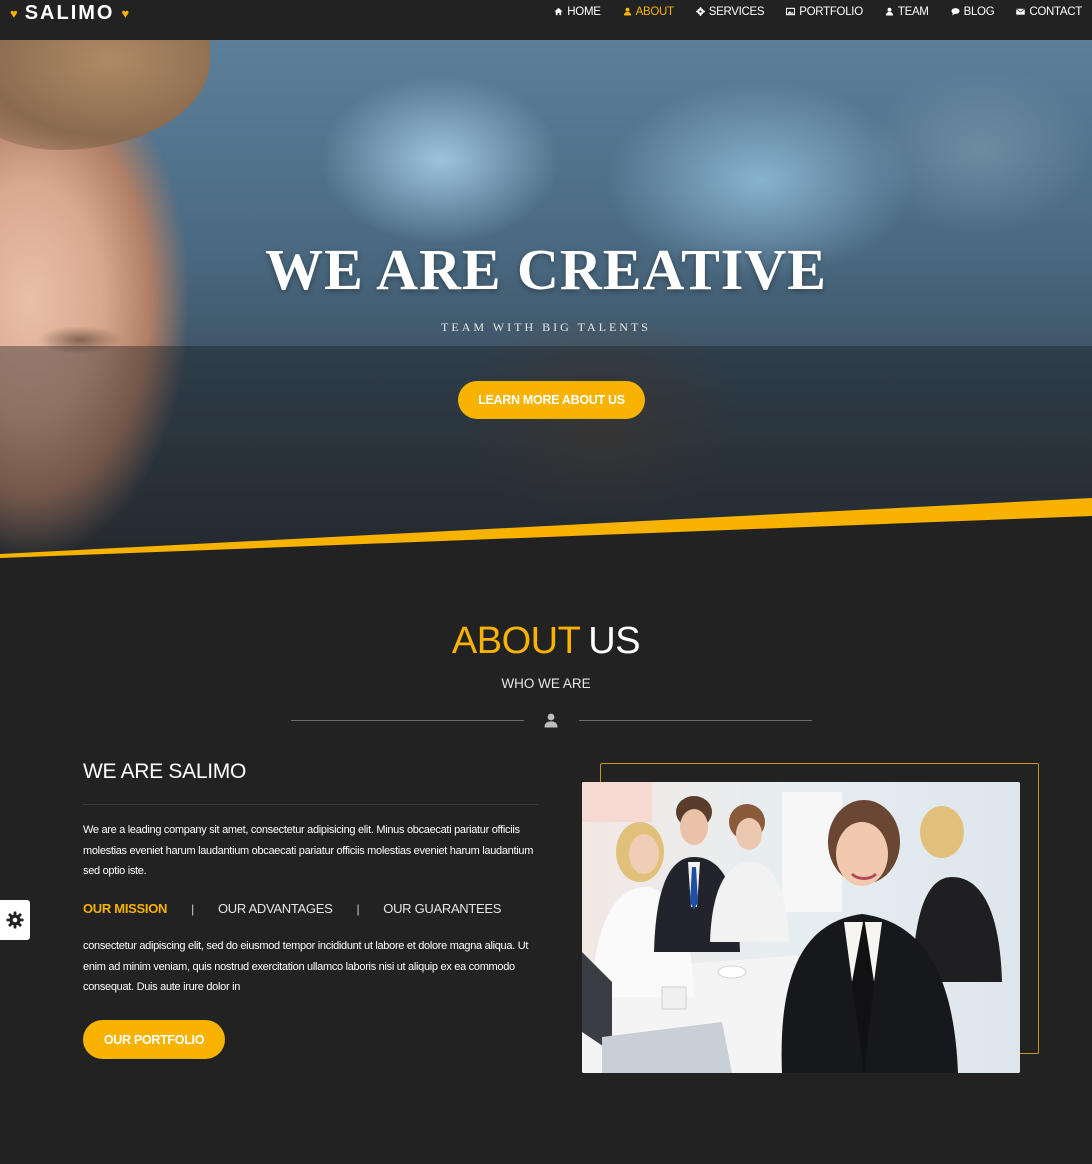  What do you see at coordinates (791, 11) in the screenshot?
I see `image-icon` at bounding box center [791, 11].